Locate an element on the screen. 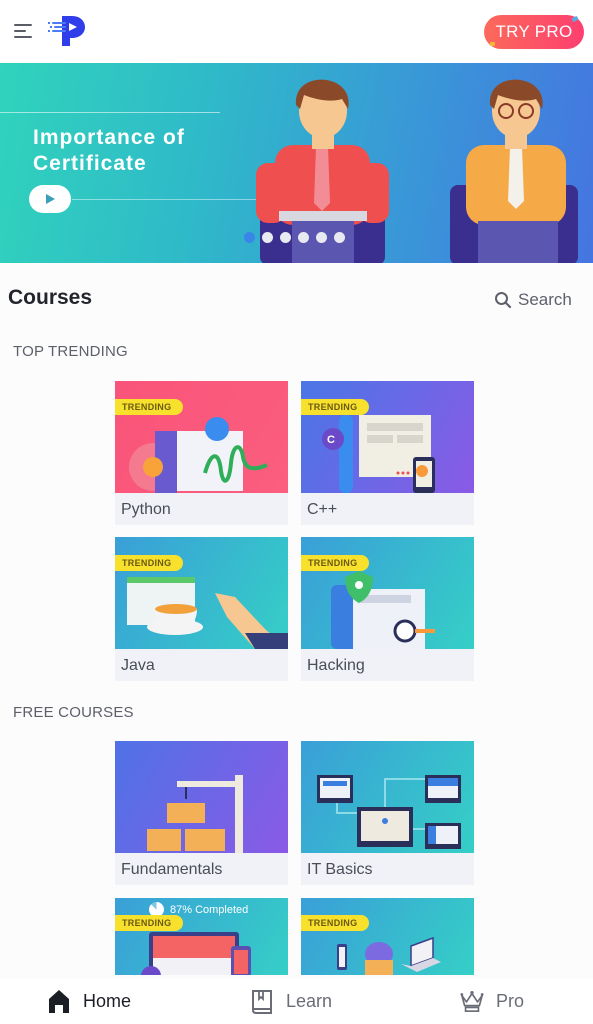  nav-label: Pro is located at coordinates (510, 1000).